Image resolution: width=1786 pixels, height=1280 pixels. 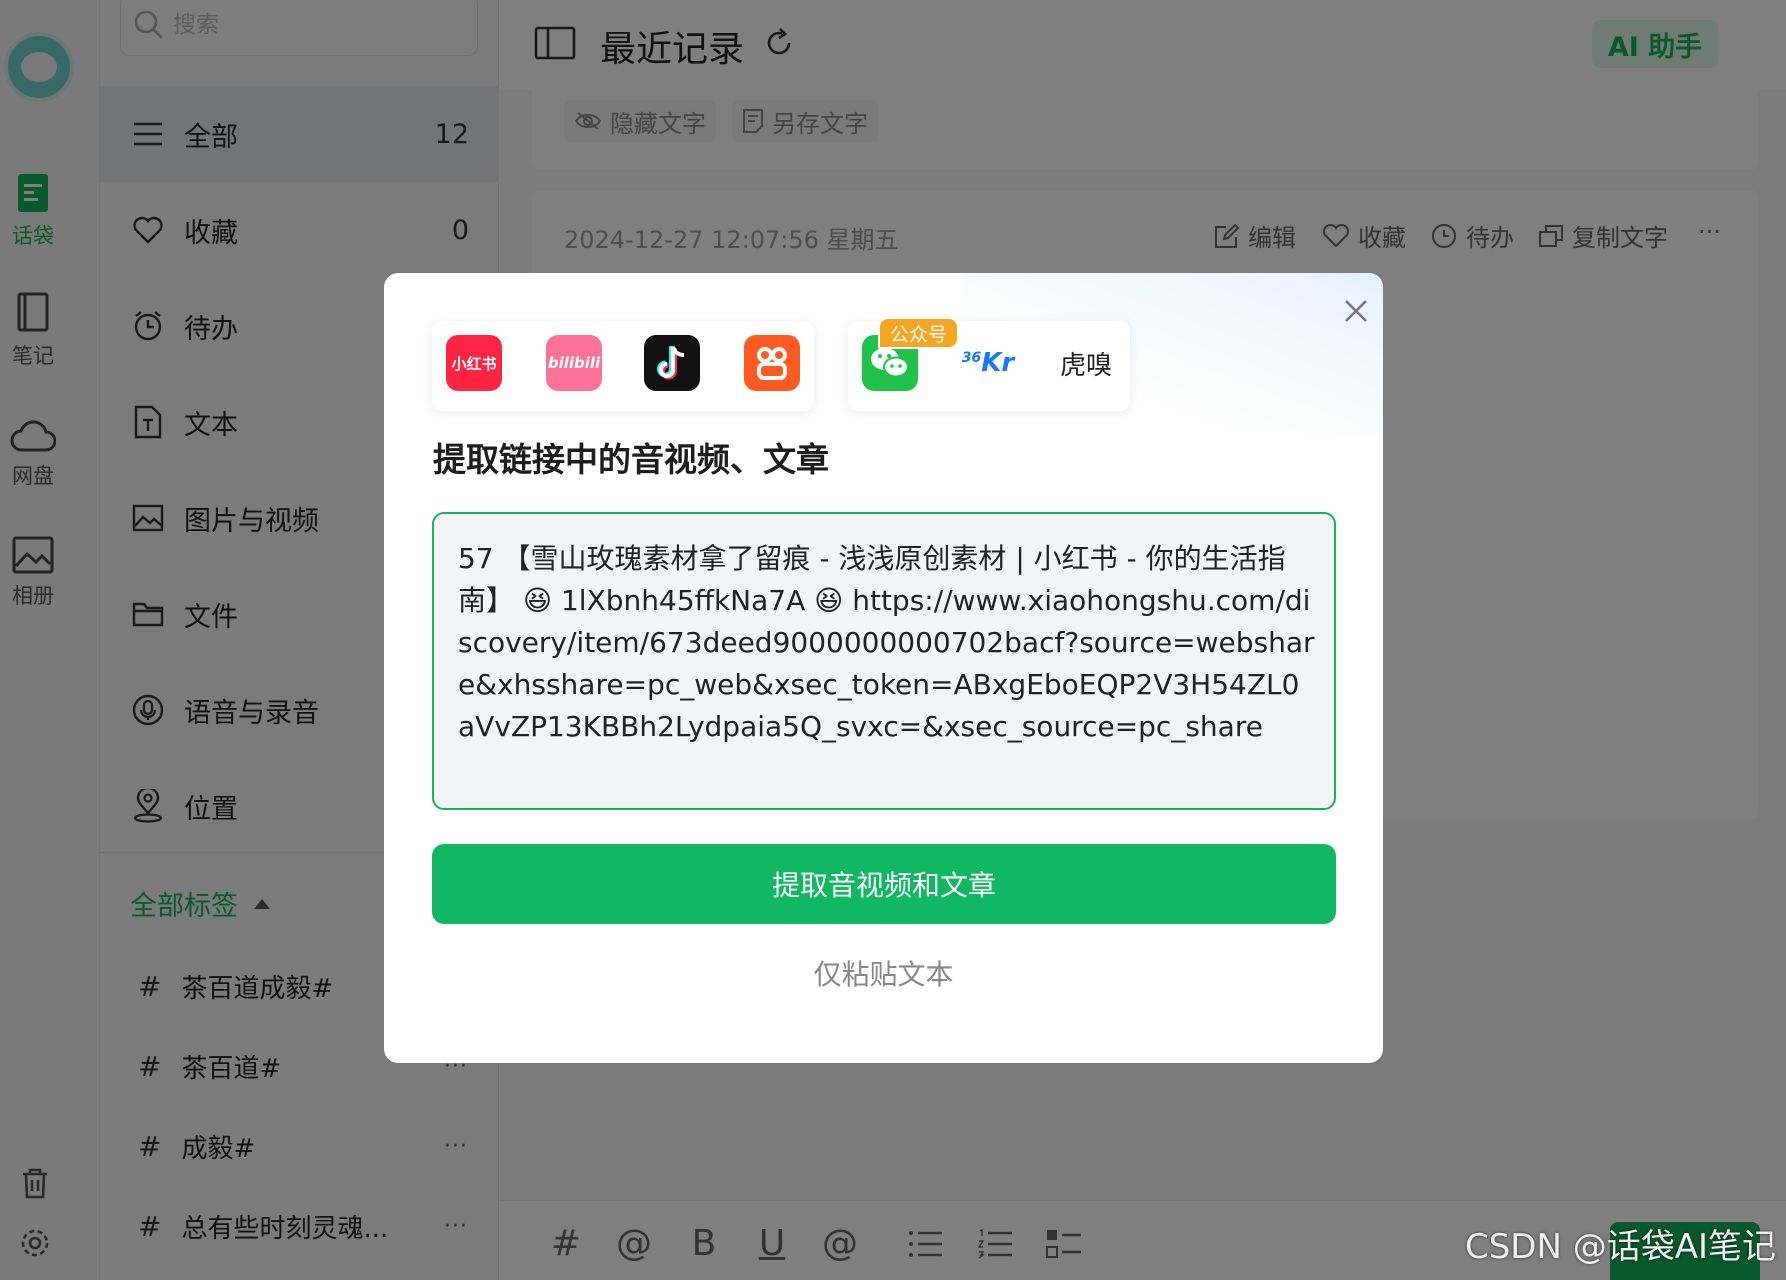 What do you see at coordinates (1086, 363) in the screenshot?
I see `huxiu-icon: 虎嗅` at bounding box center [1086, 363].